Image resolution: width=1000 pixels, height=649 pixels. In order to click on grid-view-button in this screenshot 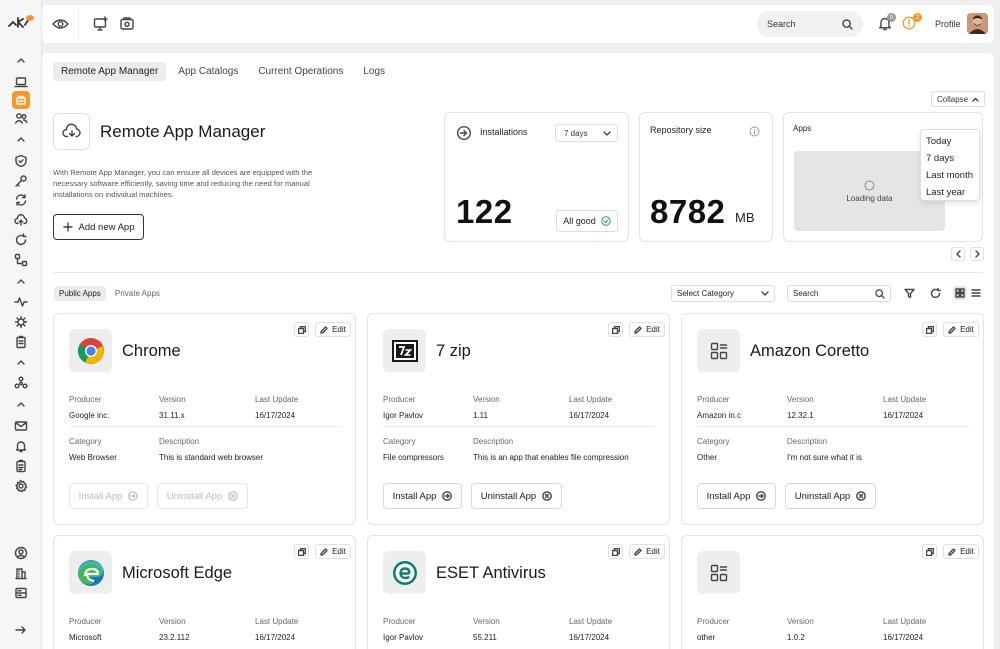, I will do `click(960, 293)`.